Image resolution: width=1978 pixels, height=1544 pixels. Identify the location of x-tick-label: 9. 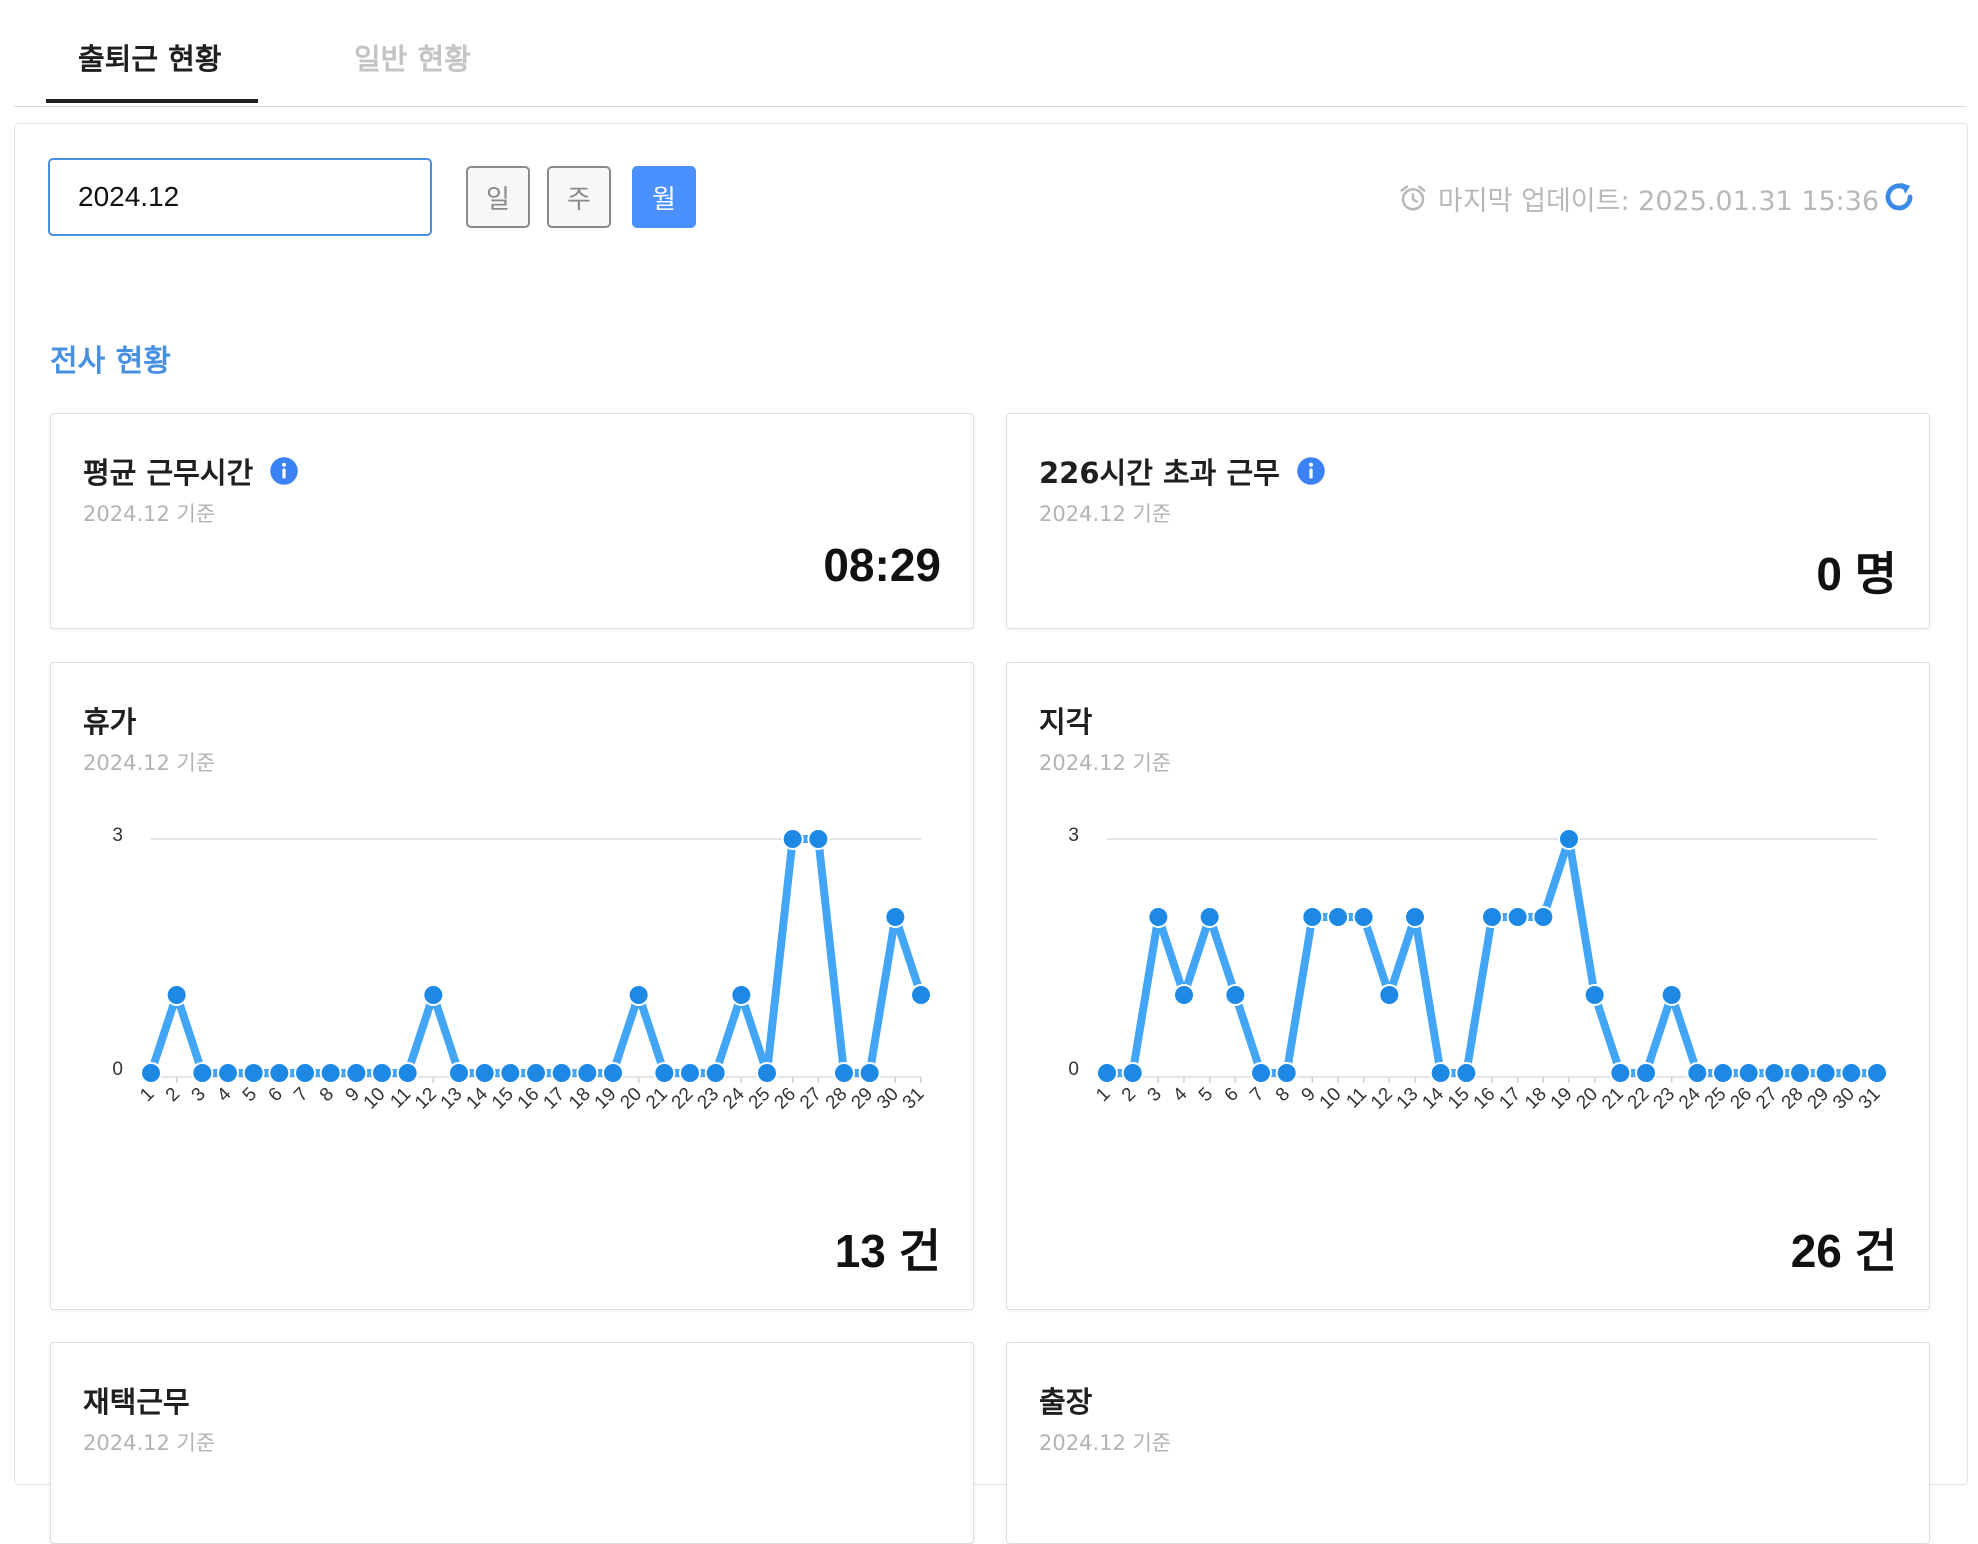
(353, 1095).